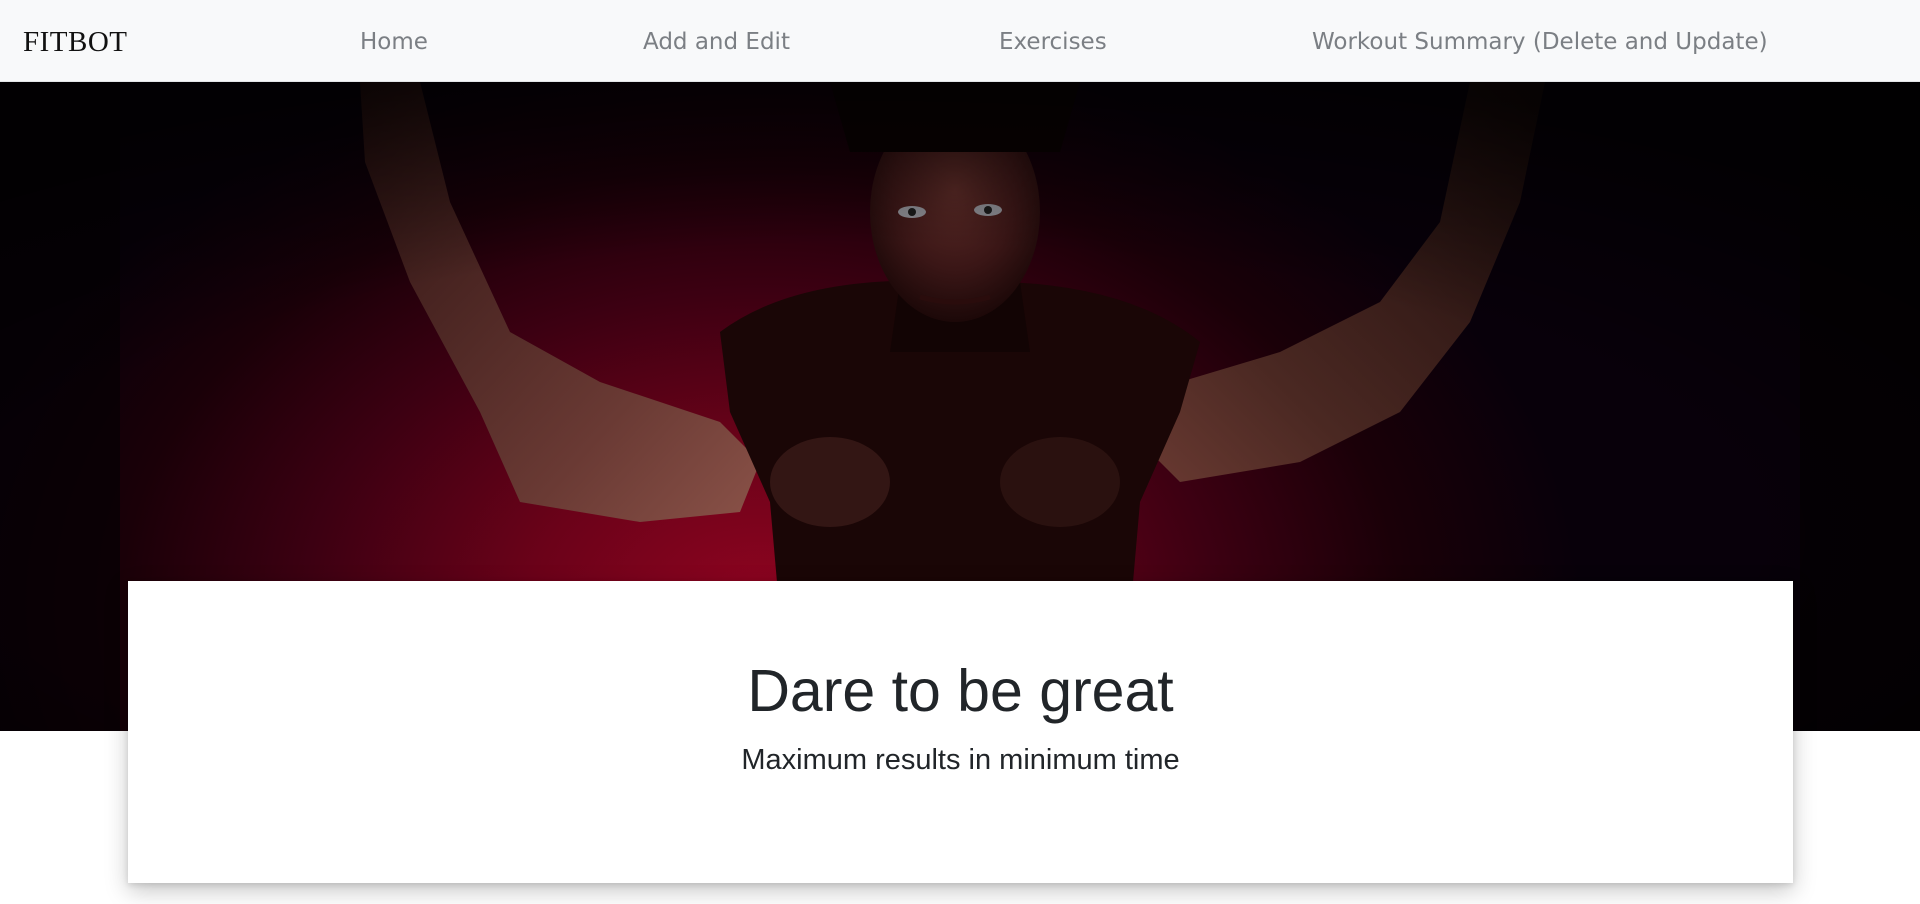 This screenshot has width=1920, height=904. What do you see at coordinates (1053, 42) in the screenshot?
I see `nav-link-exercises: Exercises` at bounding box center [1053, 42].